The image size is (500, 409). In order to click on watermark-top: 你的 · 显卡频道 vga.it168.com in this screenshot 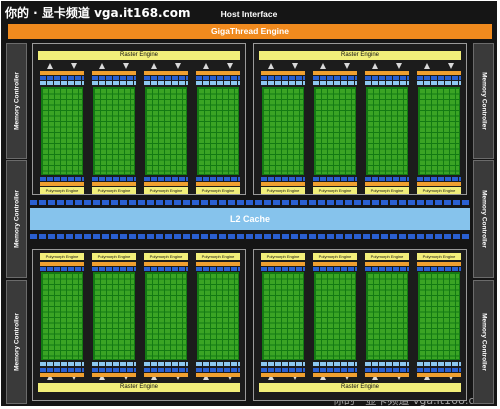, I will do `click(98, 13)`.